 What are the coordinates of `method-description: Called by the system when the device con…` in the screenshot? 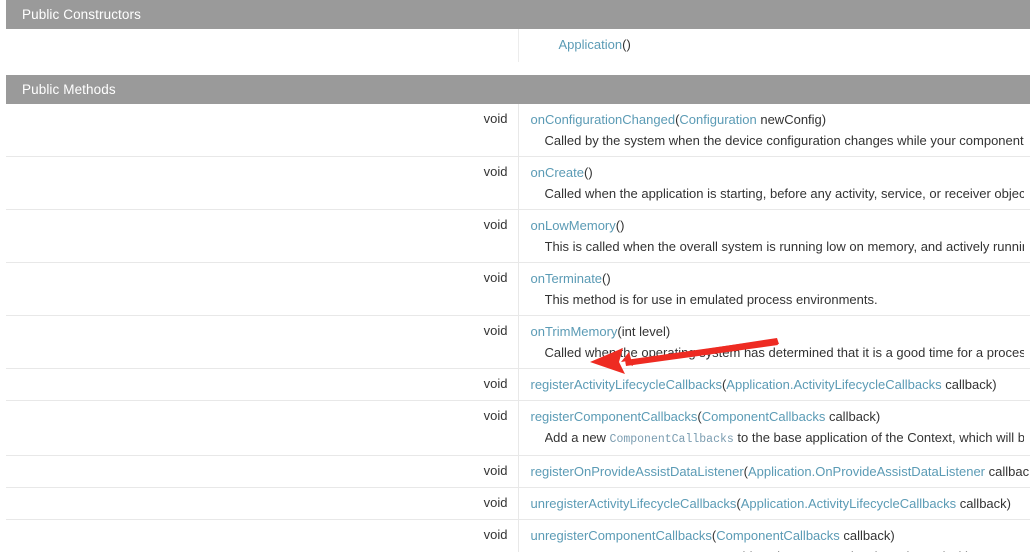 It's located at (784, 140).